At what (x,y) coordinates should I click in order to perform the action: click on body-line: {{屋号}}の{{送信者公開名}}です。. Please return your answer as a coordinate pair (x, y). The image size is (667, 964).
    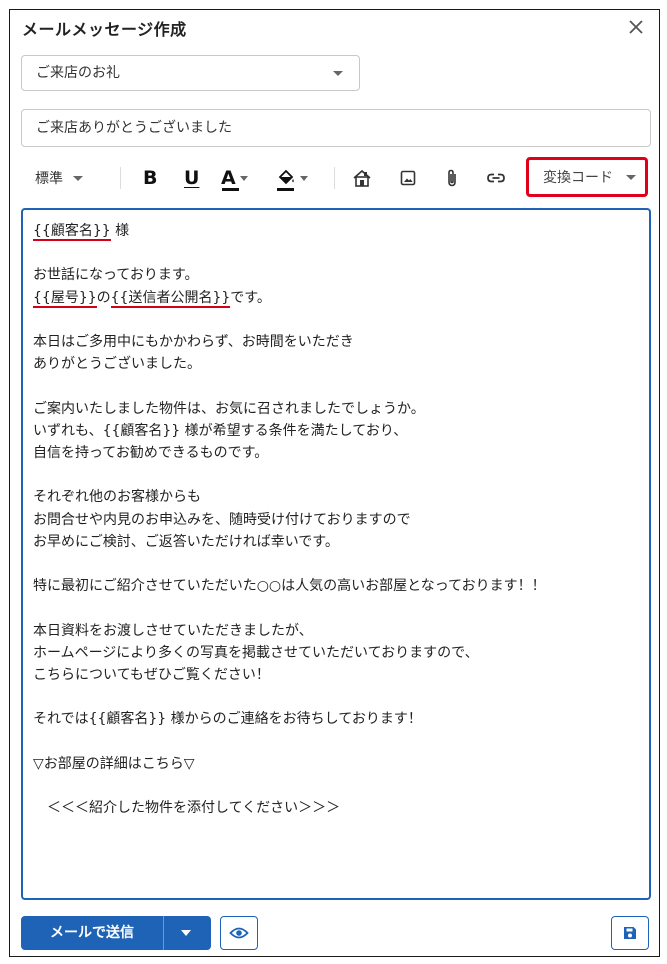
    Looking at the image, I should click on (336, 298).